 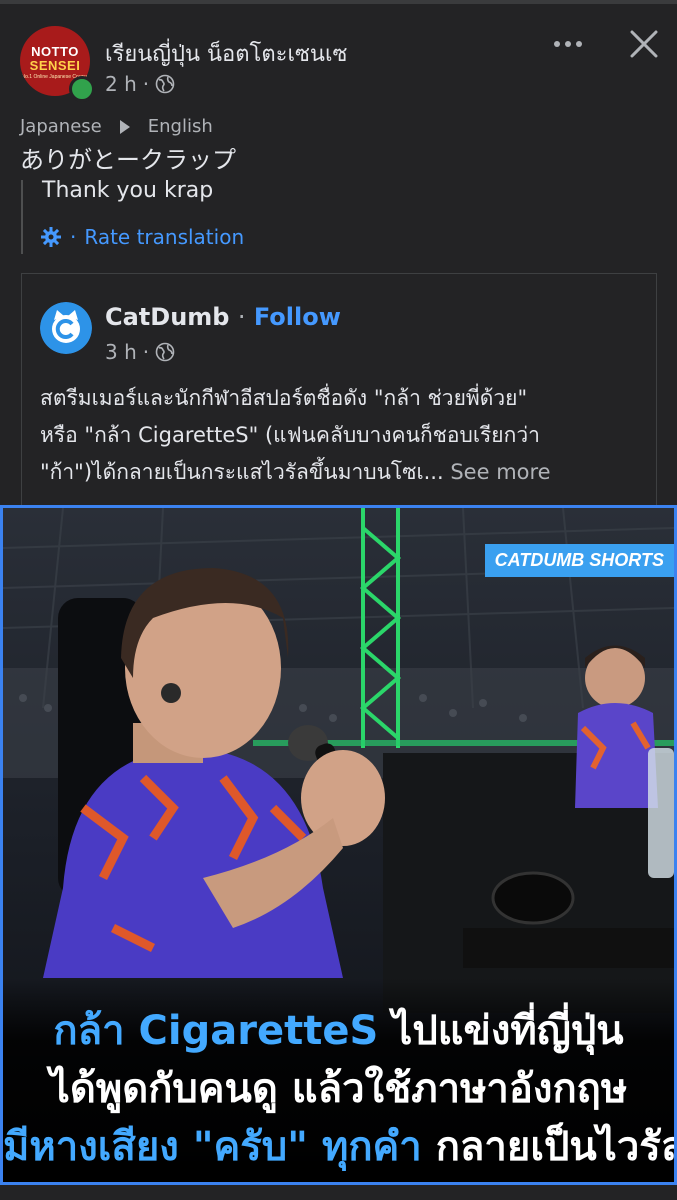 I want to click on translated-text: Thank you krap, so click(x=128, y=190).